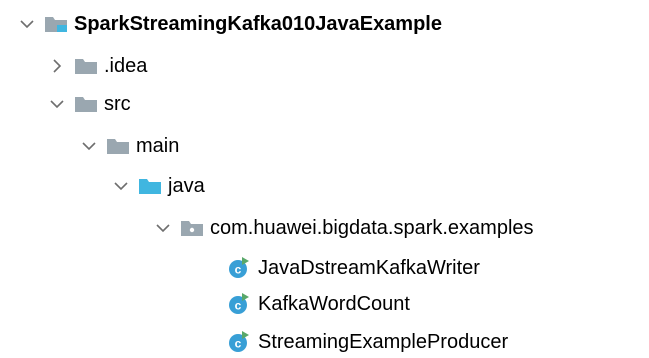 The image size is (649, 358). I want to click on tree-node-main: main, so click(129, 146).